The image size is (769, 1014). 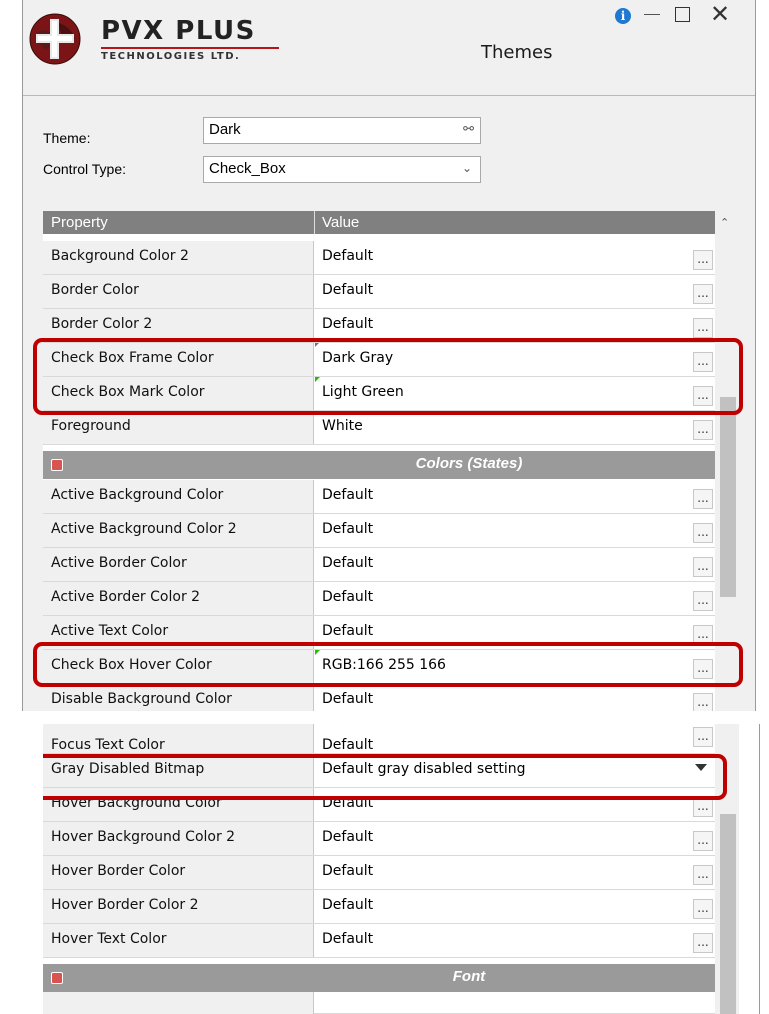 I want to click on app-logo-icon, so click(x=55, y=39).